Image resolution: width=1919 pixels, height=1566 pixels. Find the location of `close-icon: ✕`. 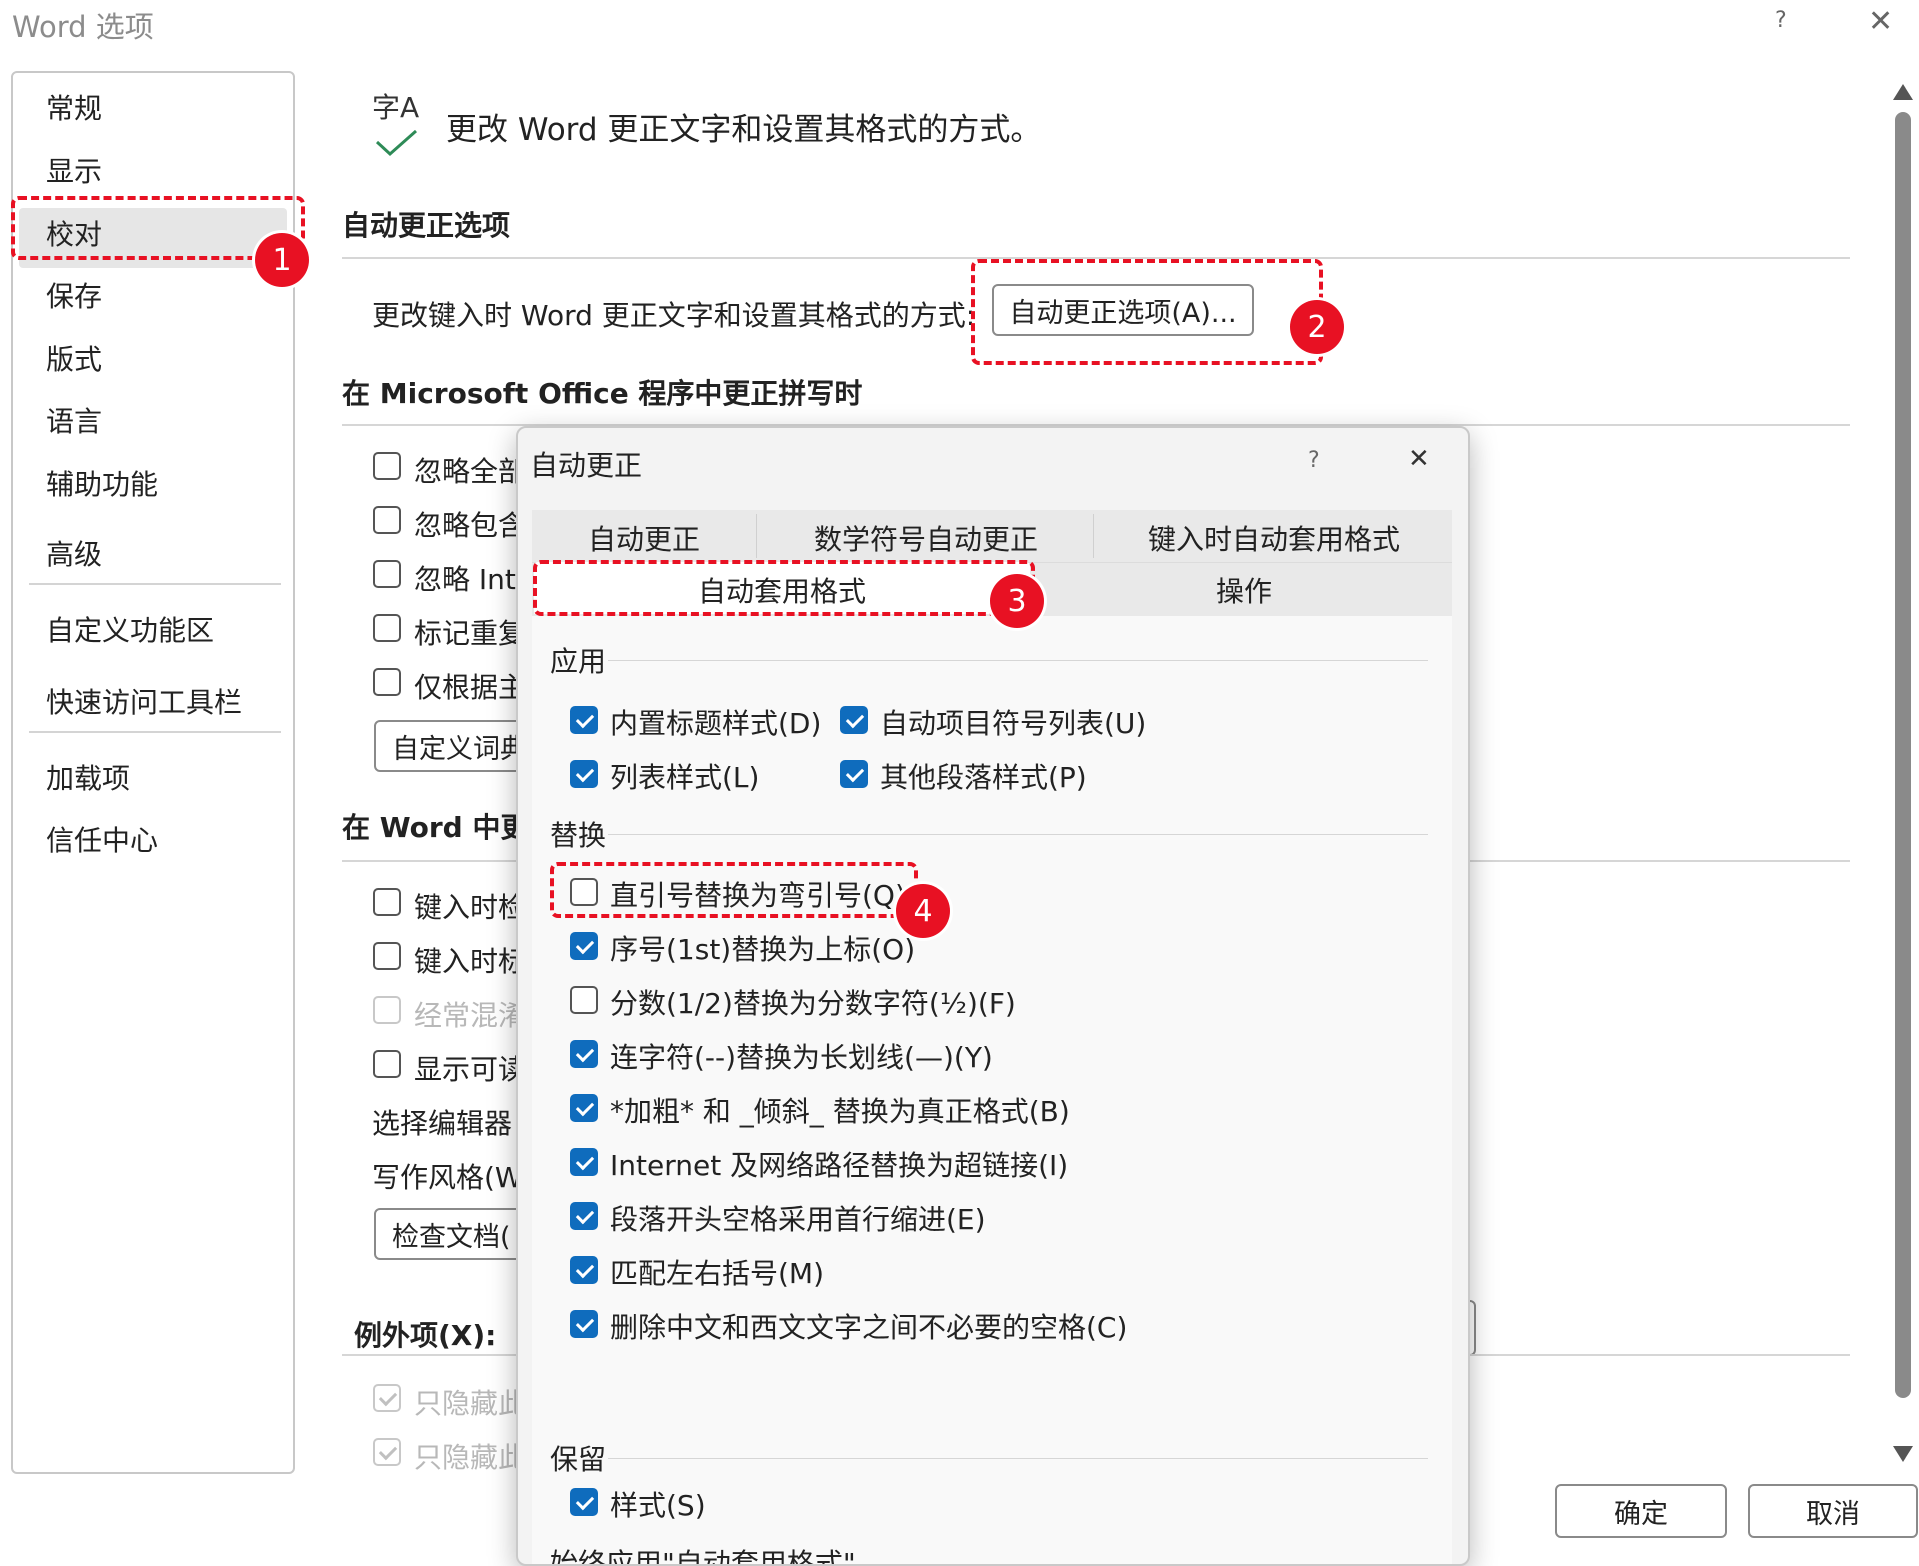

close-icon: ✕ is located at coordinates (1880, 21).